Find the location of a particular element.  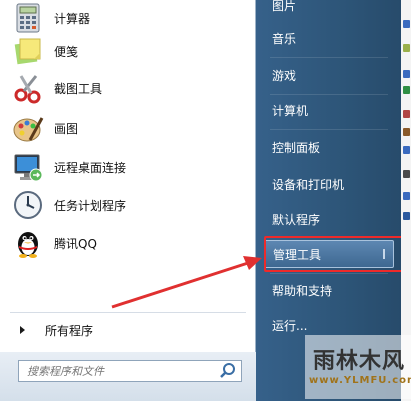

sticky-notes-icon is located at coordinates (28, 51).